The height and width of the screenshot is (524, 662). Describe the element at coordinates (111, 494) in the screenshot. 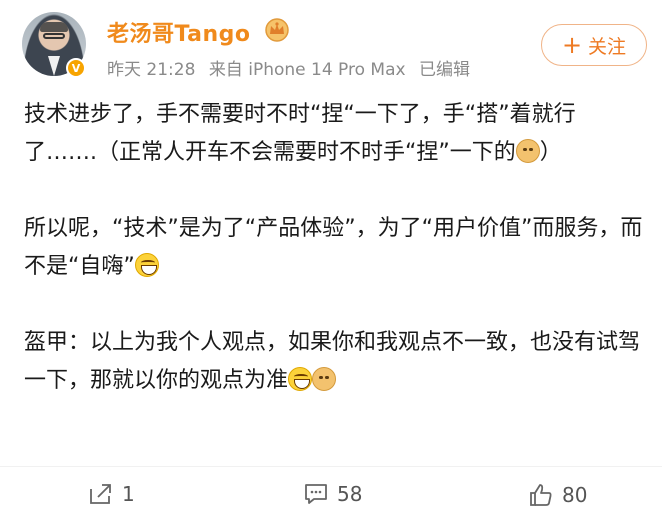

I see `repost-button: 1` at that location.